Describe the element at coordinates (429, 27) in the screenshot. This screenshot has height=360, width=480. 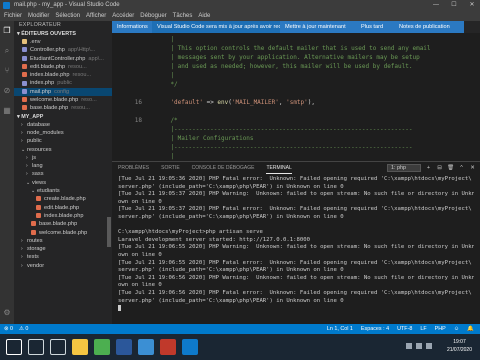
I see `release-notes-button: Notes de publication` at that location.